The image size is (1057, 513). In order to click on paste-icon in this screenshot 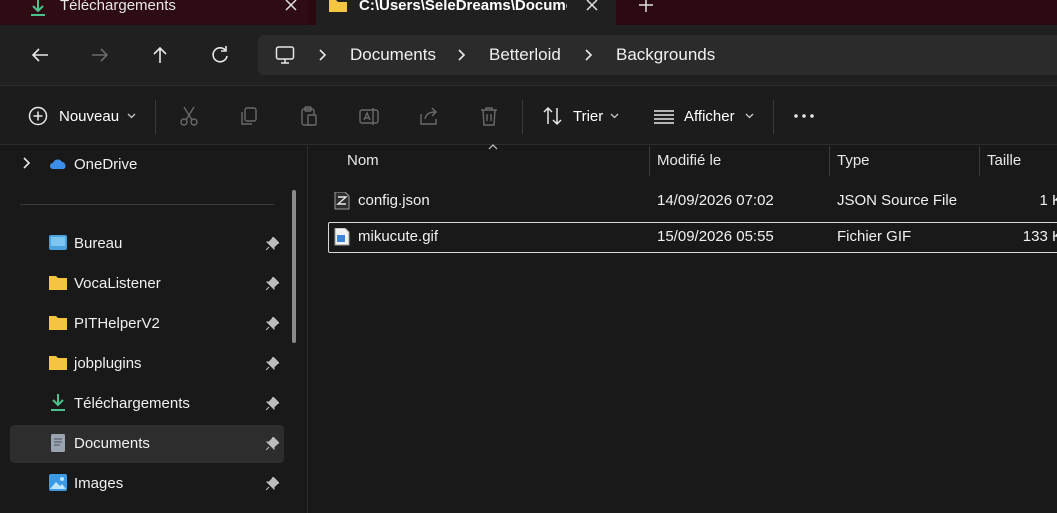, I will do `click(309, 116)`.